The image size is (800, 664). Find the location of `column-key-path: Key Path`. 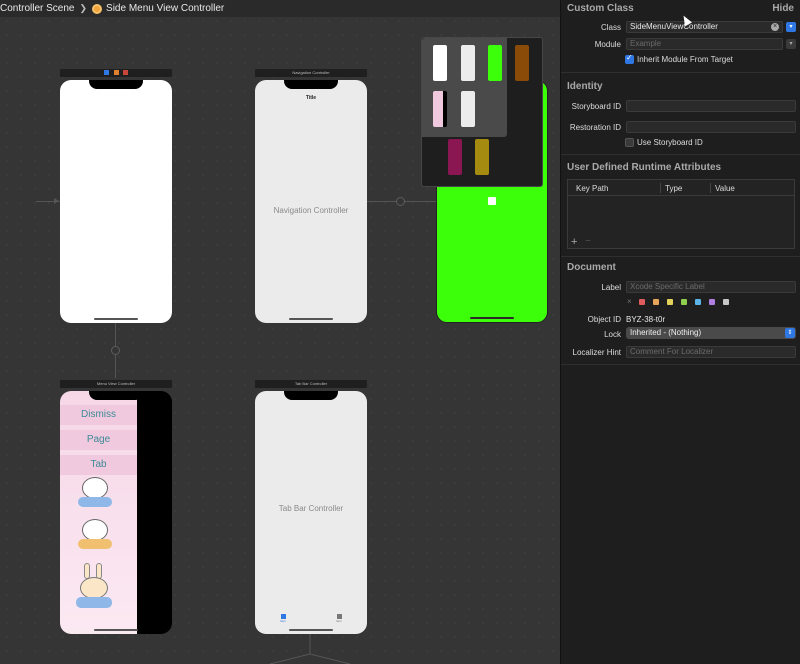

column-key-path: Key Path is located at coordinates (592, 188).